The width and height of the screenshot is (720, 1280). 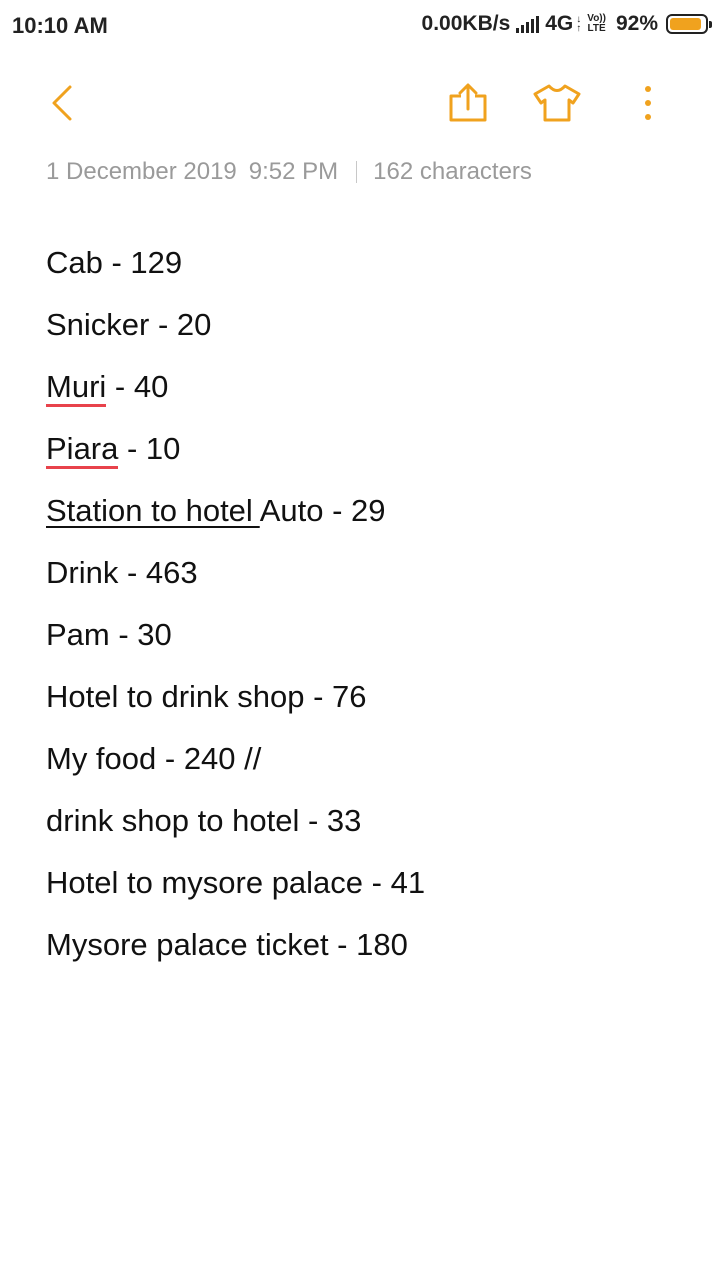 I want to click on note-line-text: - 40, so click(x=137, y=386).